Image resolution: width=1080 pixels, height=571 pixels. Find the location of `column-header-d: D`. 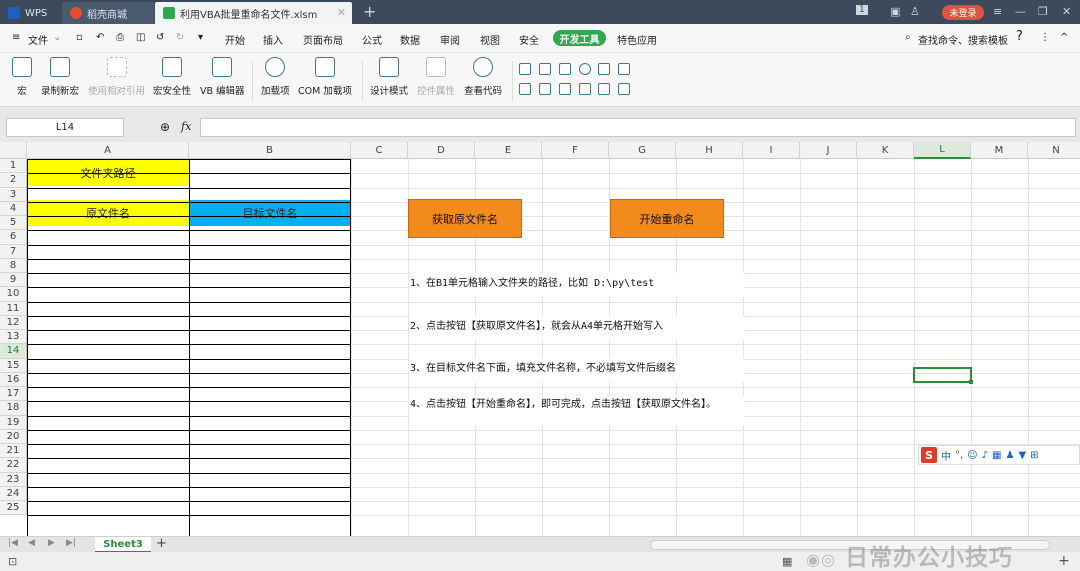

column-header-d: D is located at coordinates (441, 150).